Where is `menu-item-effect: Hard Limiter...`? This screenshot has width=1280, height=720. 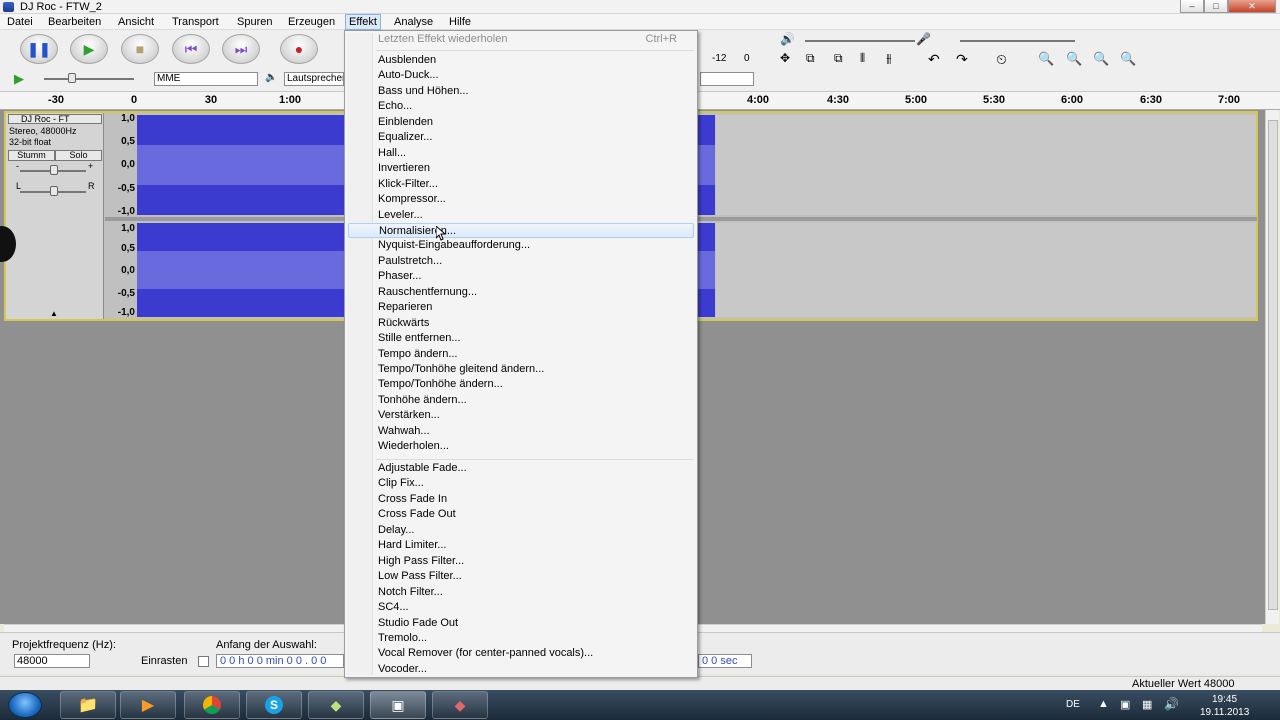 menu-item-effect: Hard Limiter... is located at coordinates (536, 545).